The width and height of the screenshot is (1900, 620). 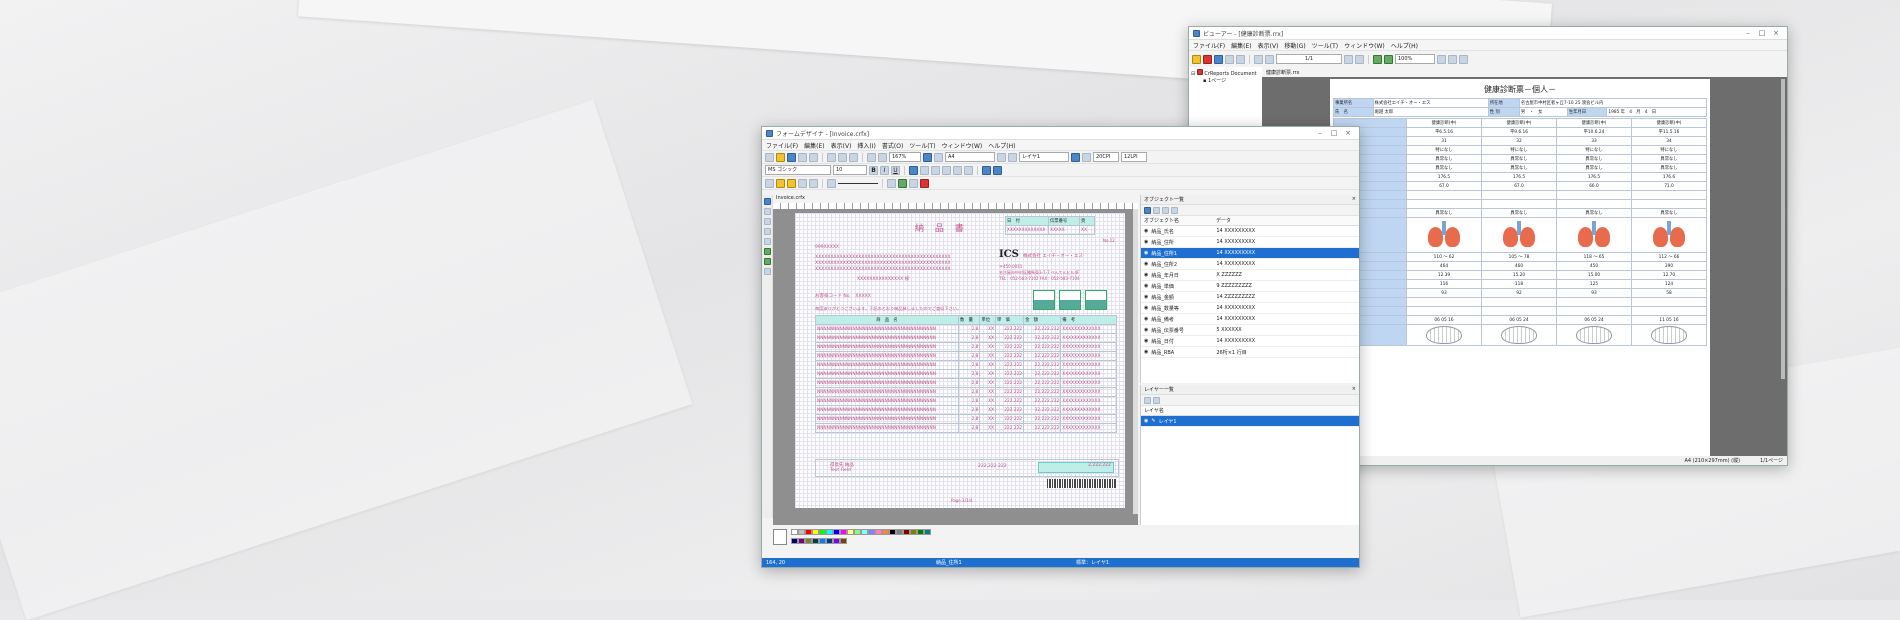 I want to click on object-row: ◉ 納品_数量等 14 XXXXXXXXX, so click(x=1250, y=308).